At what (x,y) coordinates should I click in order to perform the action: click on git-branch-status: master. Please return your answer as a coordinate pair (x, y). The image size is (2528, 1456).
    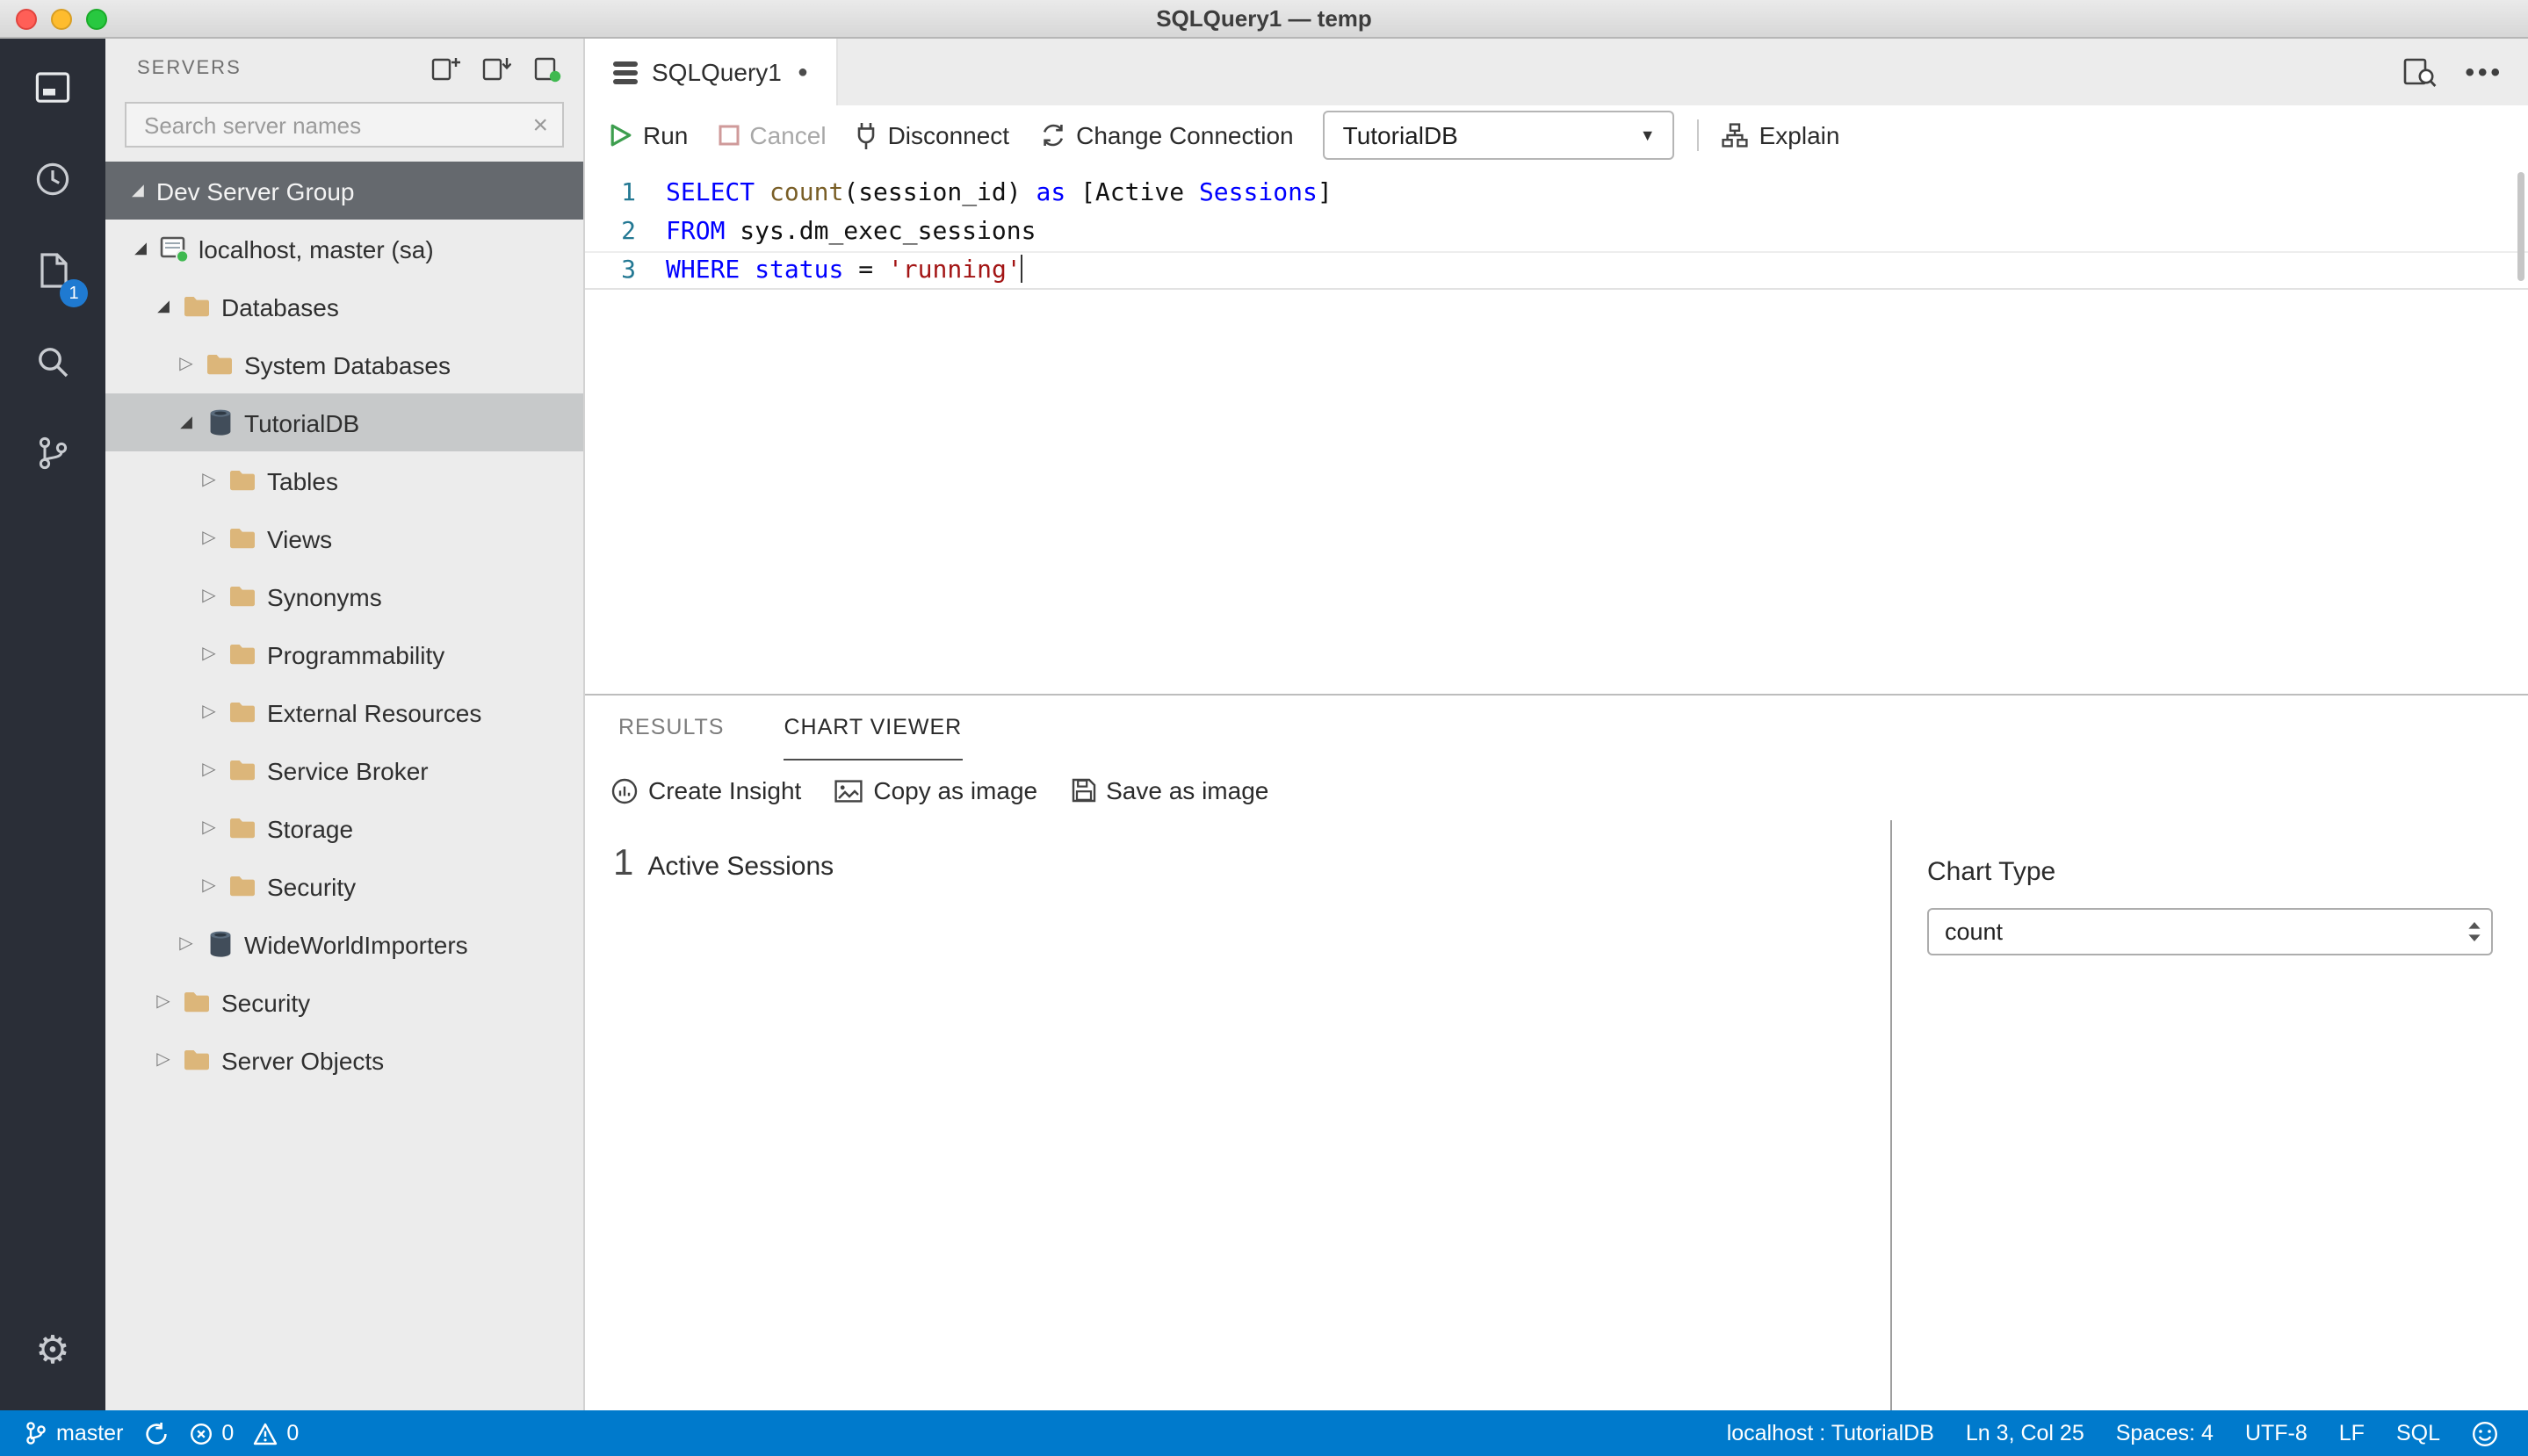
    Looking at the image, I should click on (74, 1433).